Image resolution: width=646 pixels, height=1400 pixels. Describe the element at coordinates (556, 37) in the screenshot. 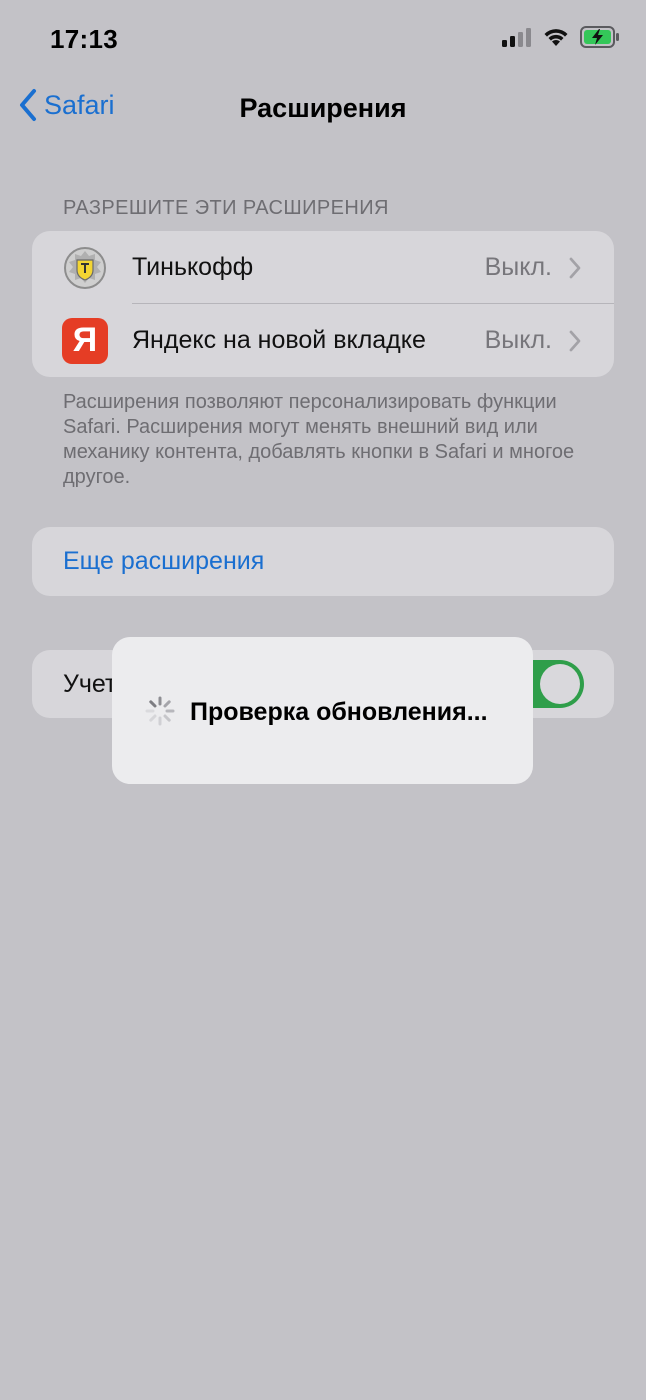

I see `wifi-icon` at that location.